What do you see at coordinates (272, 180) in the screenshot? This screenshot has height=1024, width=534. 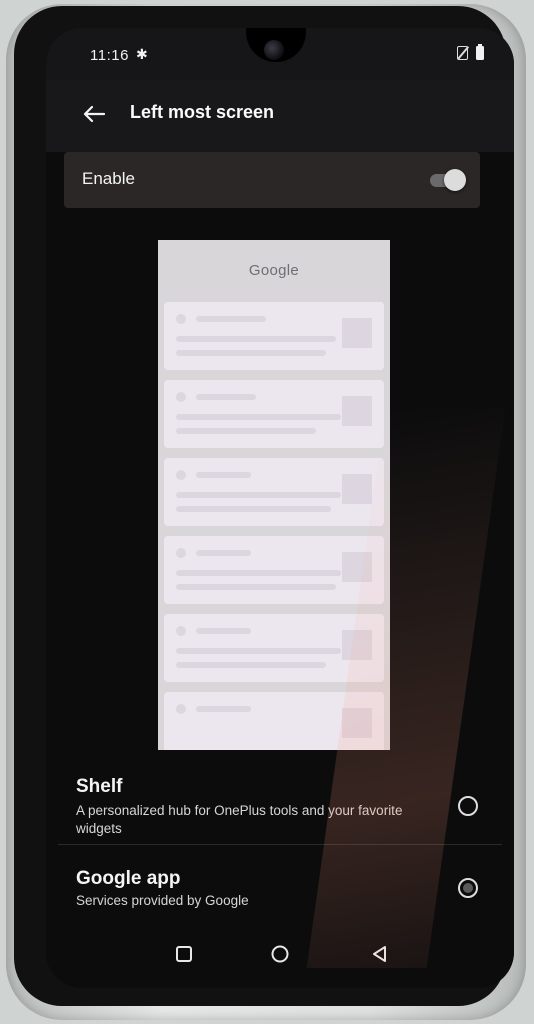 I see `enable-row: Enable` at bounding box center [272, 180].